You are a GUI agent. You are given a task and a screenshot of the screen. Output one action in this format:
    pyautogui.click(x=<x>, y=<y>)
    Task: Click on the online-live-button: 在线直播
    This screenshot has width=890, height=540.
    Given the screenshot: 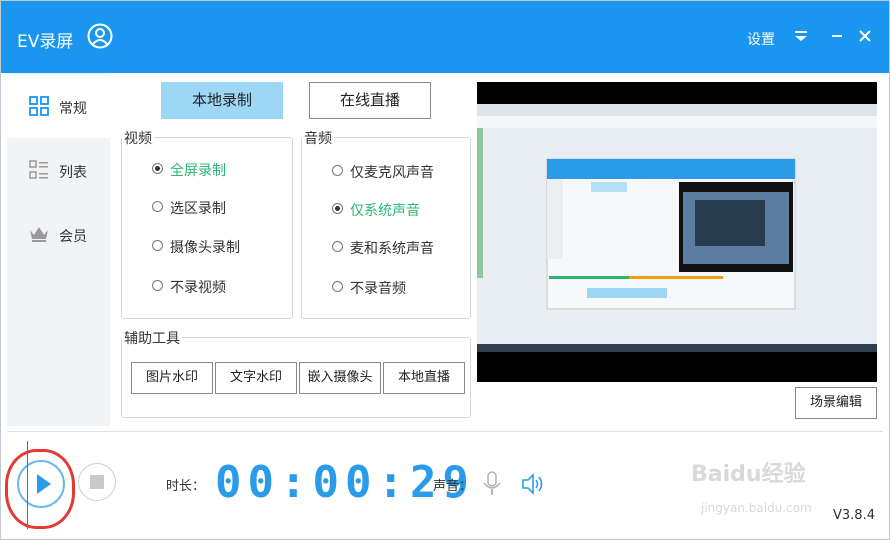 What is the action you would take?
    pyautogui.click(x=370, y=100)
    